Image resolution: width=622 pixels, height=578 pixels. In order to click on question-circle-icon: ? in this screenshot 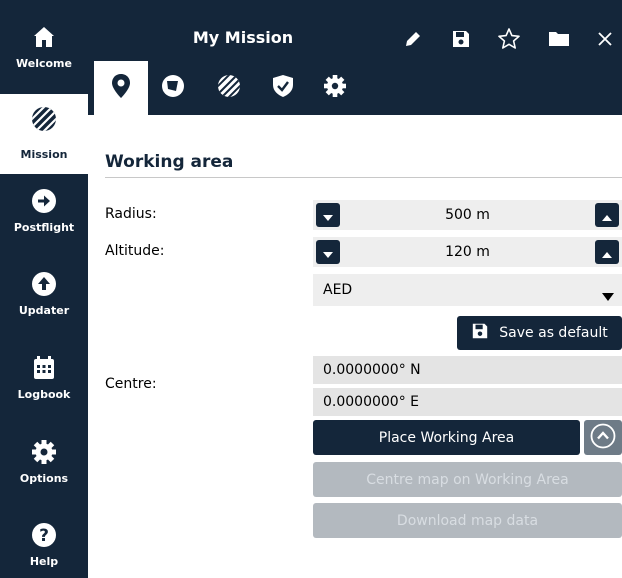, I will do `click(44, 535)`.